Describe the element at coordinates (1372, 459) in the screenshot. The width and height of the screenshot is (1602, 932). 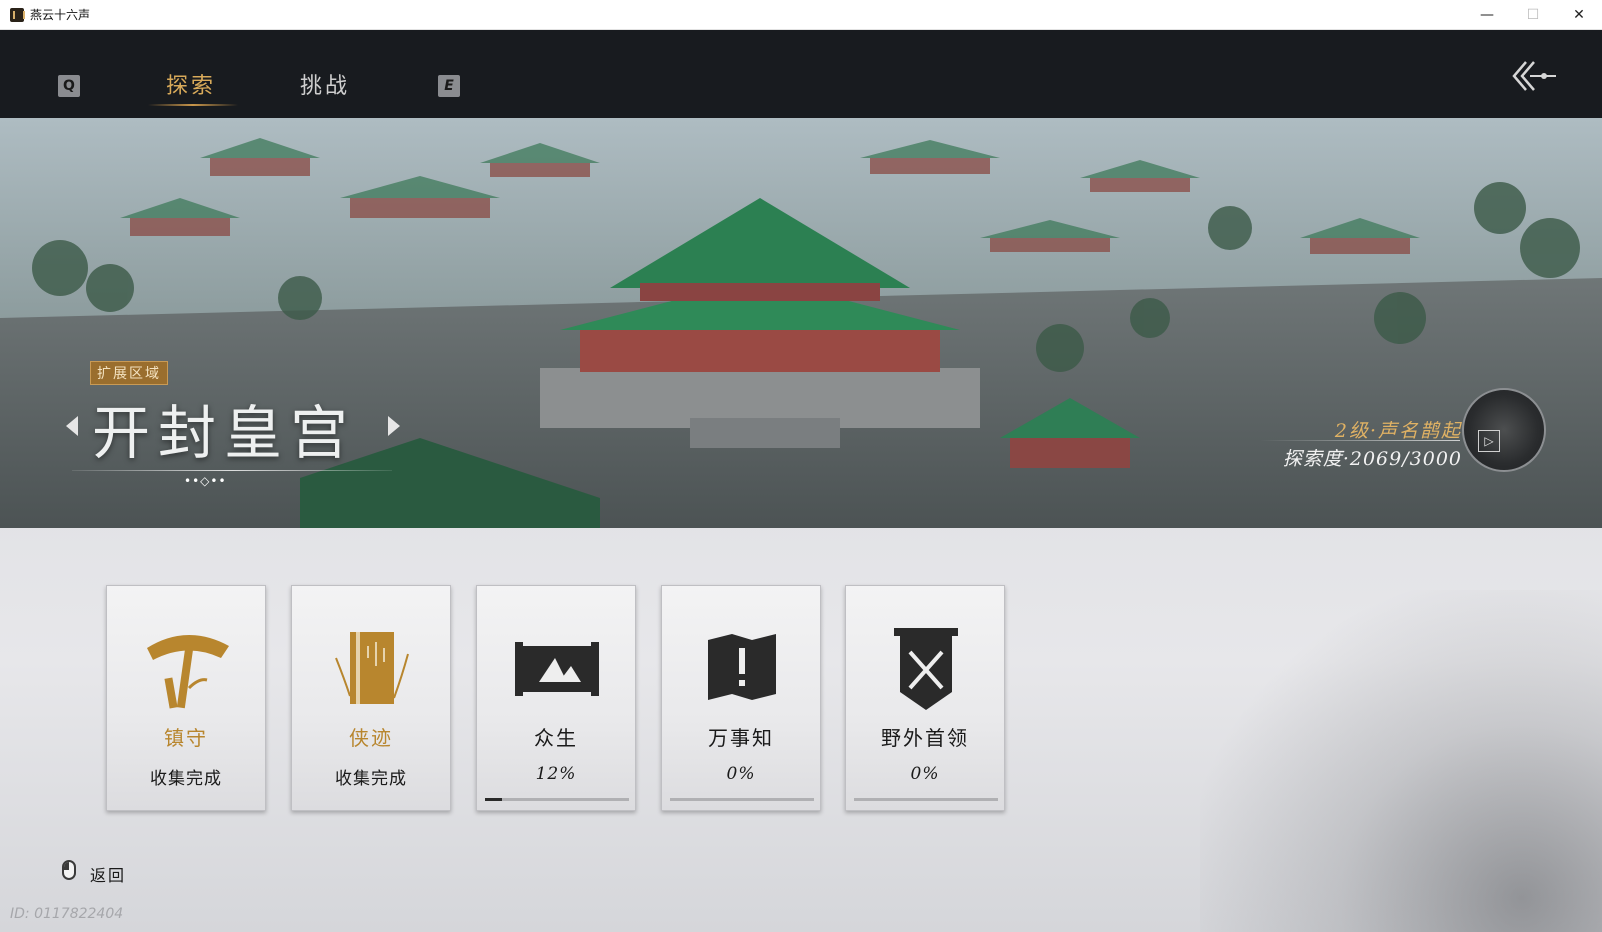
I see `exploration-progress: 探索度·2069/3000` at that location.